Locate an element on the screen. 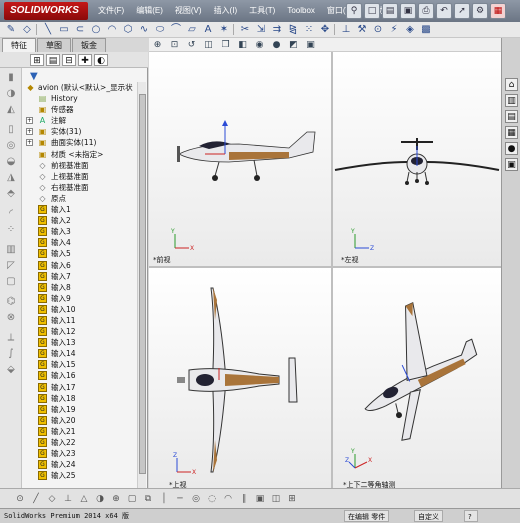  viewport-isometric: Y X Z is located at coordinates (417, 378).